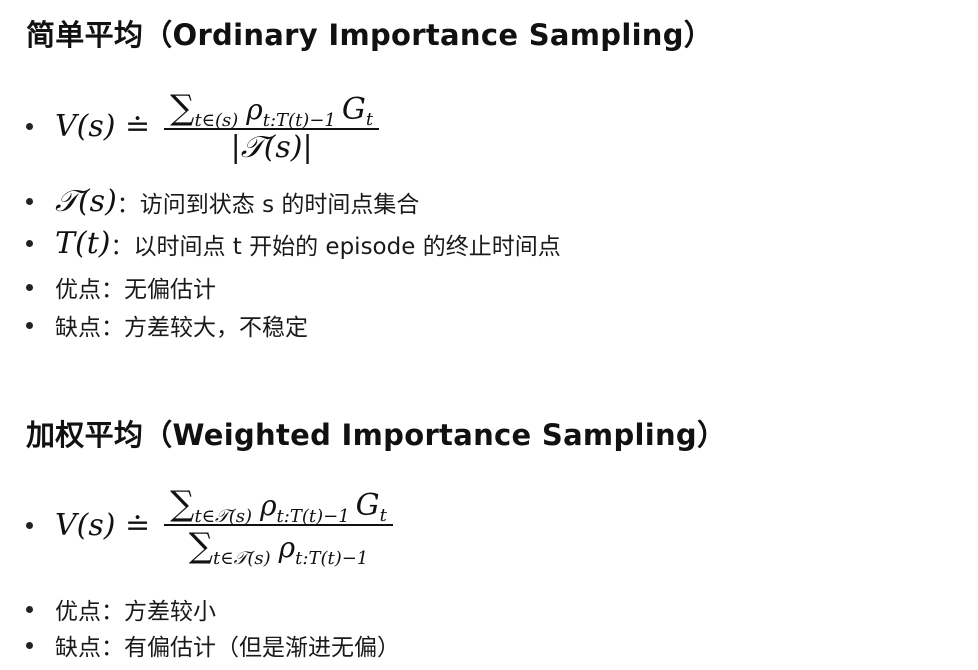 The height and width of the screenshot is (670, 978). What do you see at coordinates (268, 204) in the screenshot?
I see `list-item-text: ：访问到状态 s 的时间点集合` at bounding box center [268, 204].